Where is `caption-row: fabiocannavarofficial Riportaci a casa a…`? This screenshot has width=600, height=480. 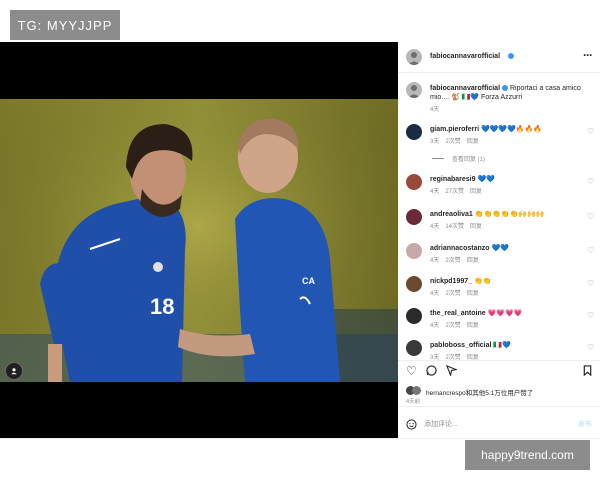 caption-row: fabiocannavarofficial Riportaci a casa a… is located at coordinates (499, 98).